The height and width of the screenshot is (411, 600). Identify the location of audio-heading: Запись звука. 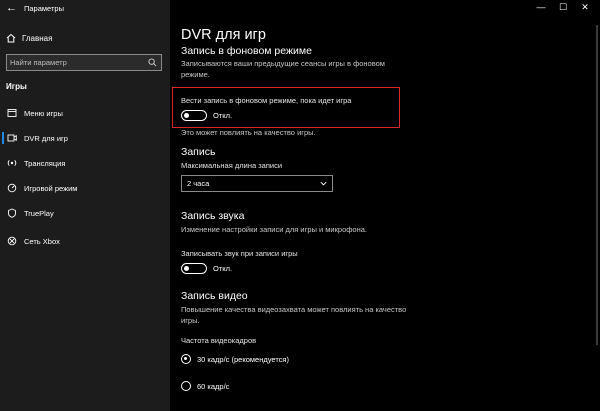
(213, 216).